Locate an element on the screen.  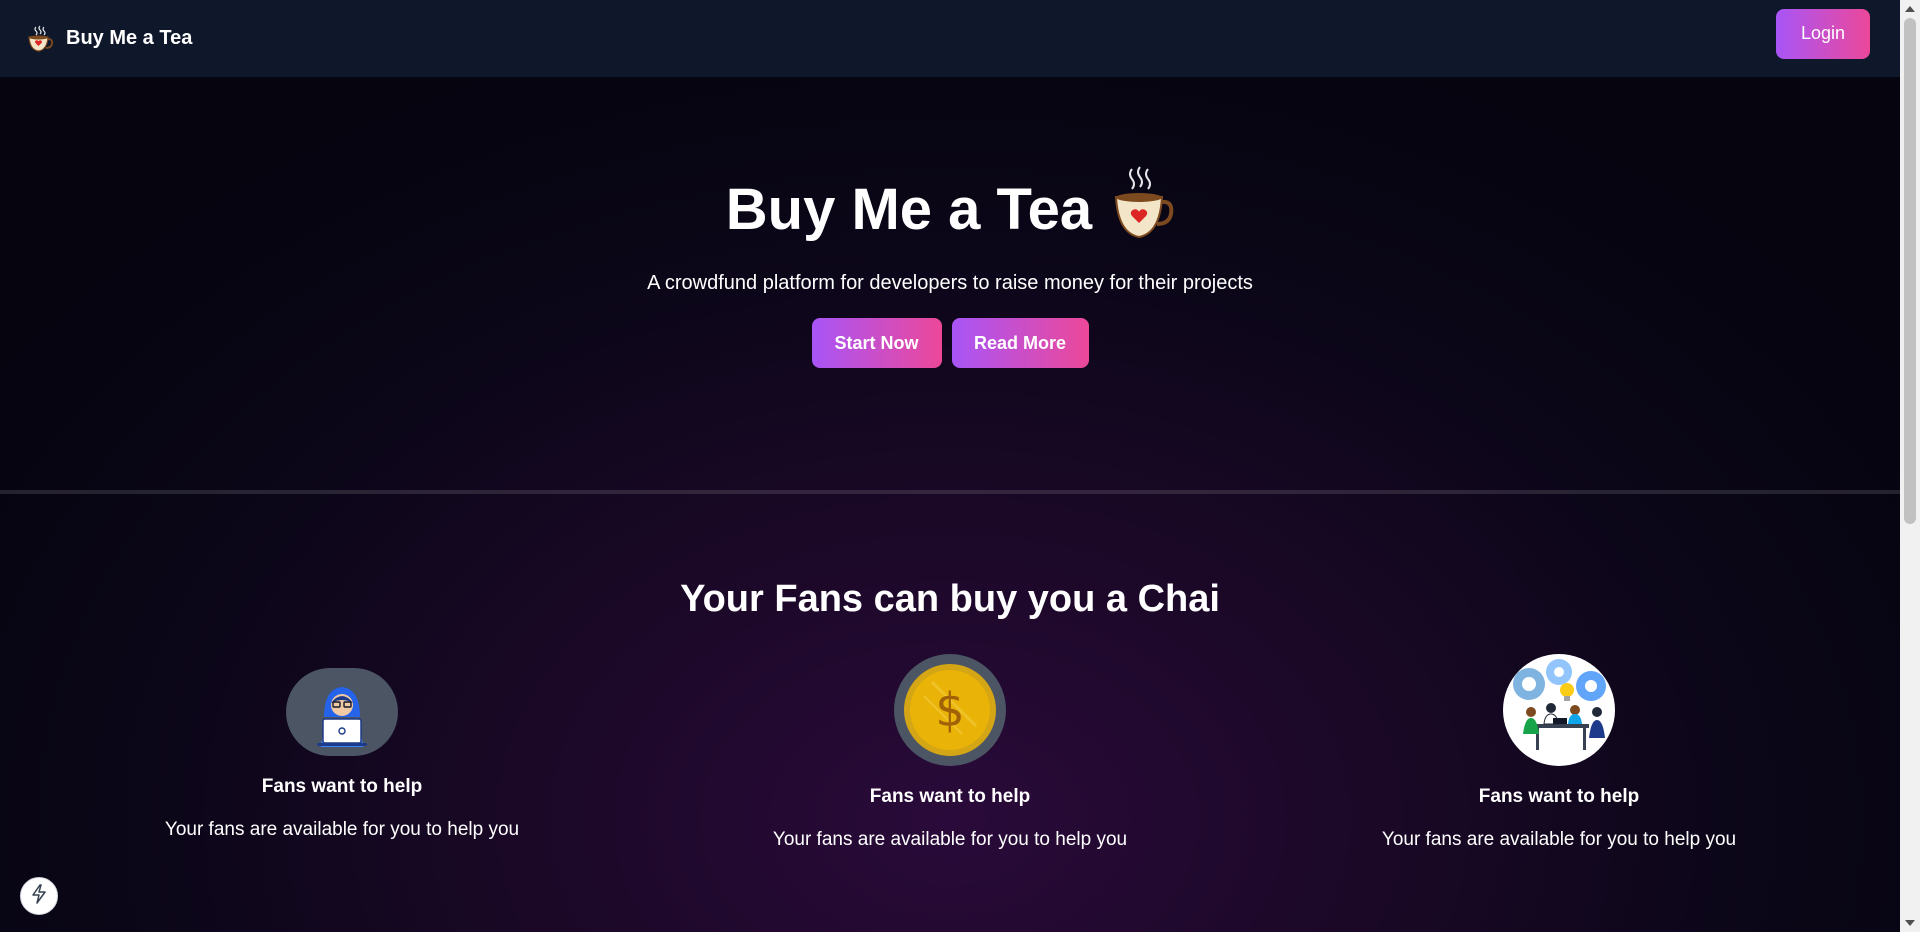
hero-title-row: Buy Me a Tea is located at coordinates (949, 204).